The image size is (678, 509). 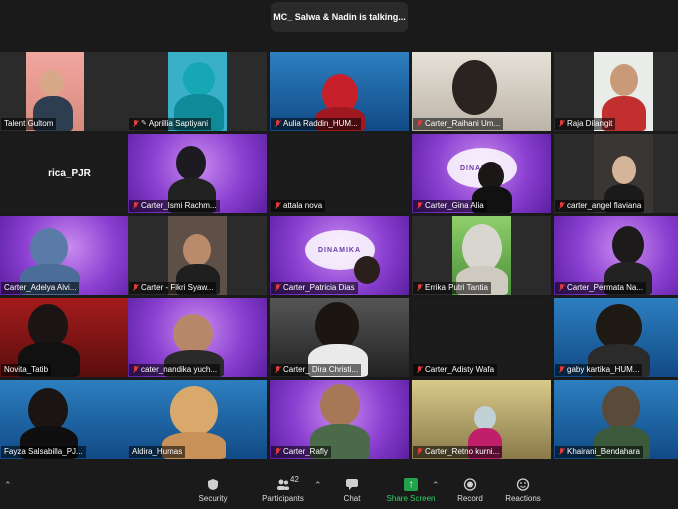 I want to click on participant-name: Carter_Patricia Dias, so click(x=314, y=288).